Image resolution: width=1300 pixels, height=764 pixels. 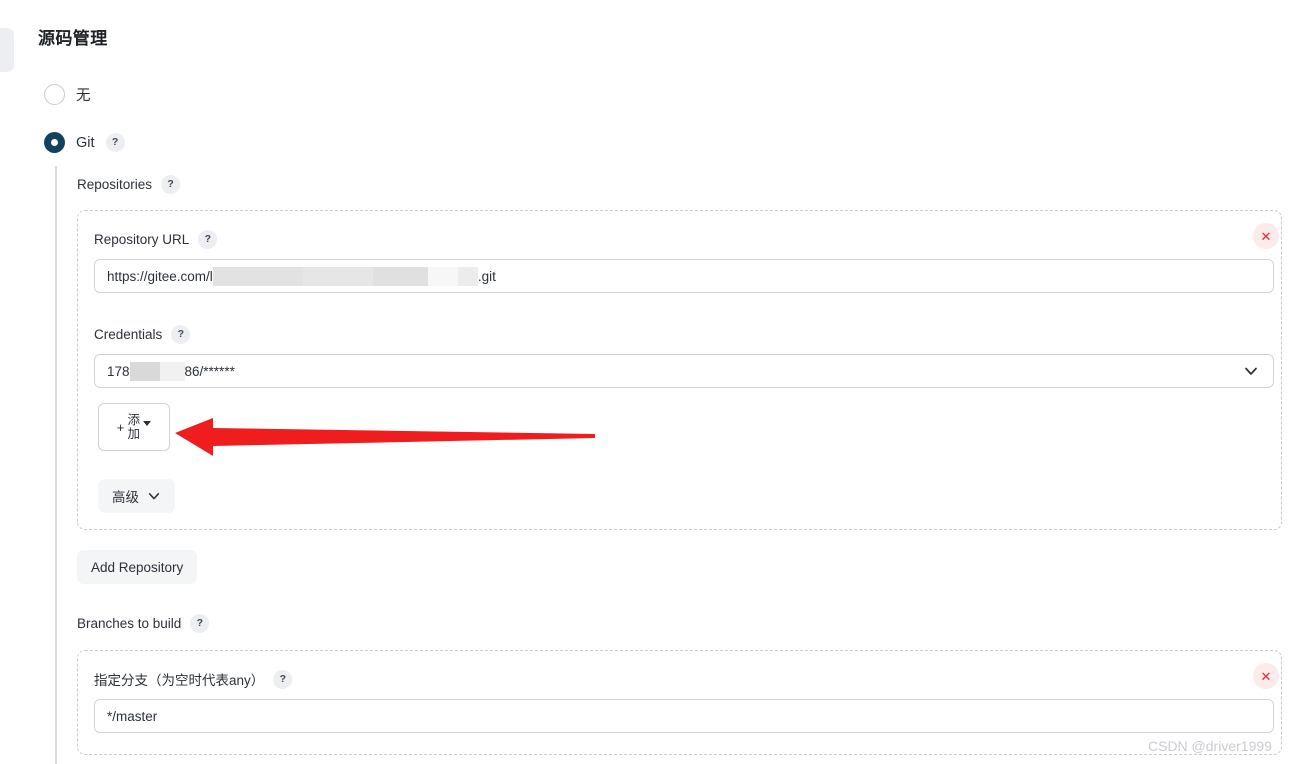 I want to click on branch-spec-label-row: 指定分支（为空时代表any） ?, so click(x=193, y=679).